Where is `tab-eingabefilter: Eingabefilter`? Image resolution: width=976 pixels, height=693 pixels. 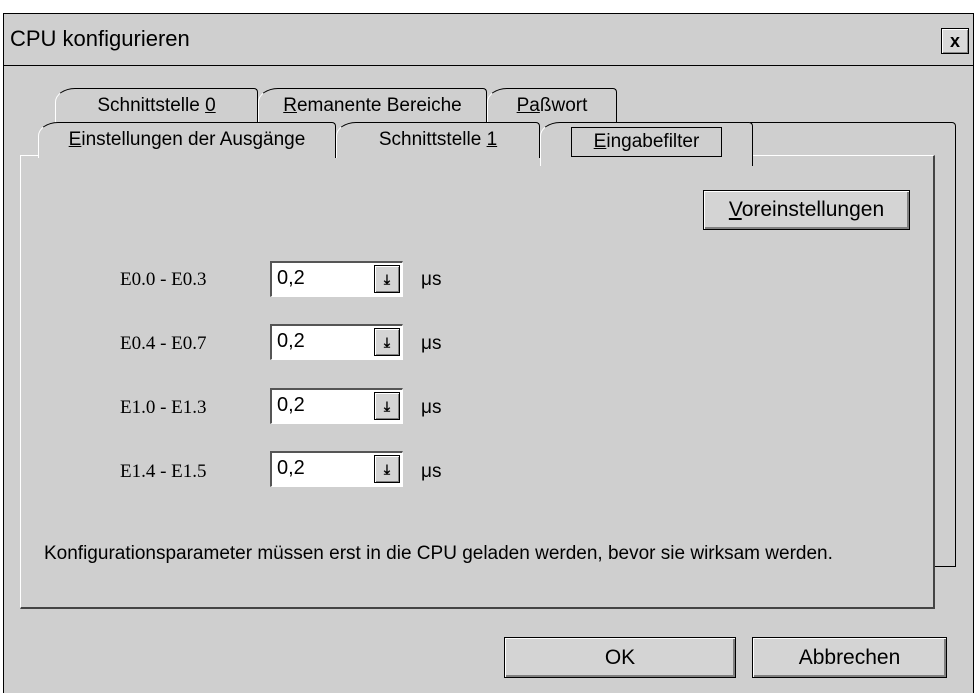 tab-eingabefilter: Eingabefilter is located at coordinates (646, 144).